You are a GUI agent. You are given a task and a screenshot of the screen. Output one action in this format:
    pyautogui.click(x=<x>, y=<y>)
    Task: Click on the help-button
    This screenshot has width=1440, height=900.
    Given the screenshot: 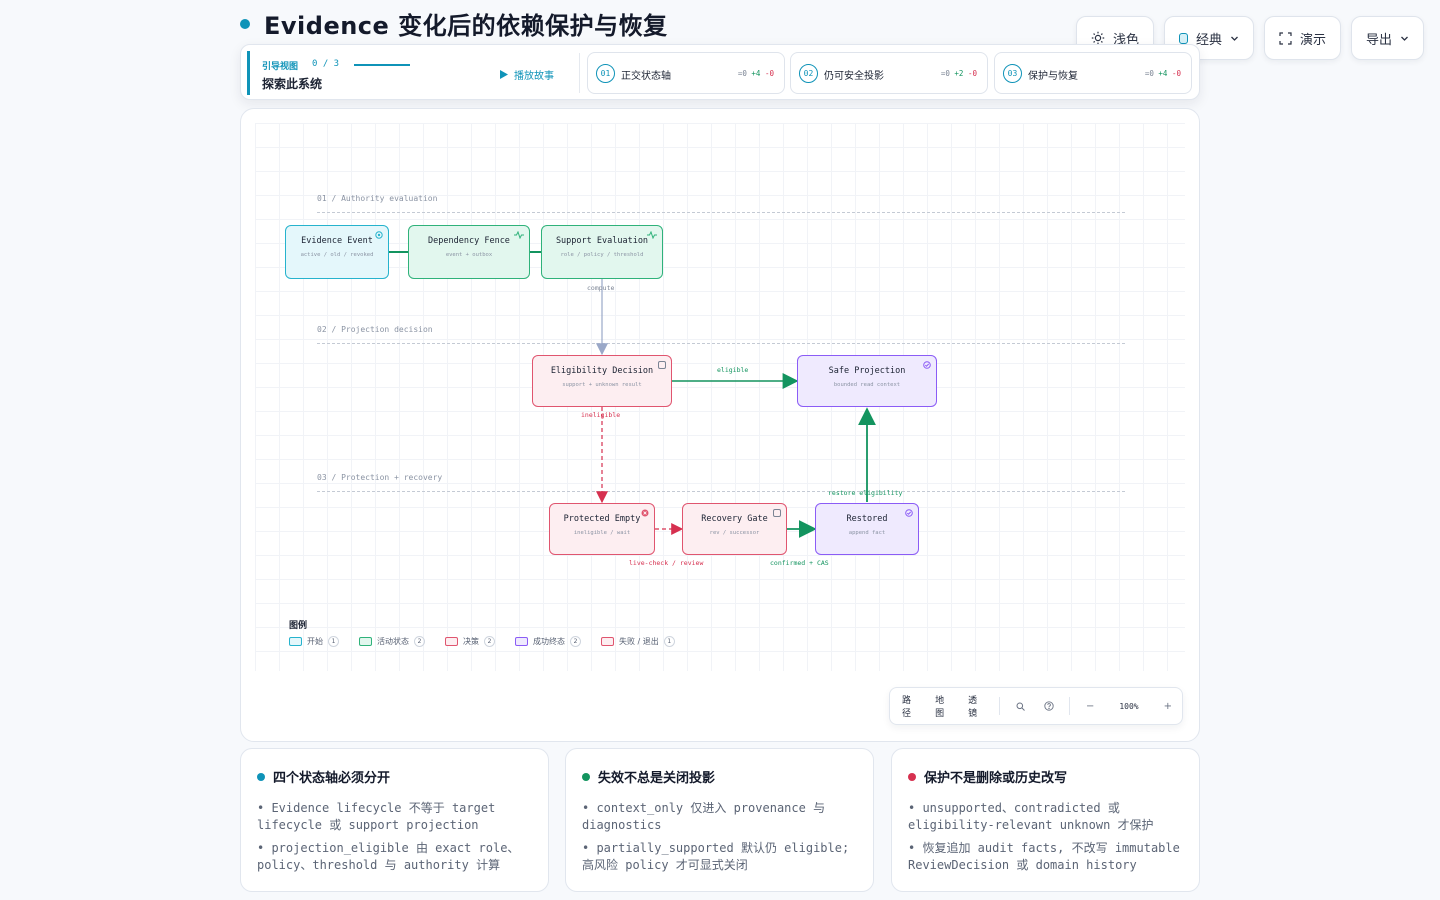 What is the action you would take?
    pyautogui.click(x=1049, y=706)
    